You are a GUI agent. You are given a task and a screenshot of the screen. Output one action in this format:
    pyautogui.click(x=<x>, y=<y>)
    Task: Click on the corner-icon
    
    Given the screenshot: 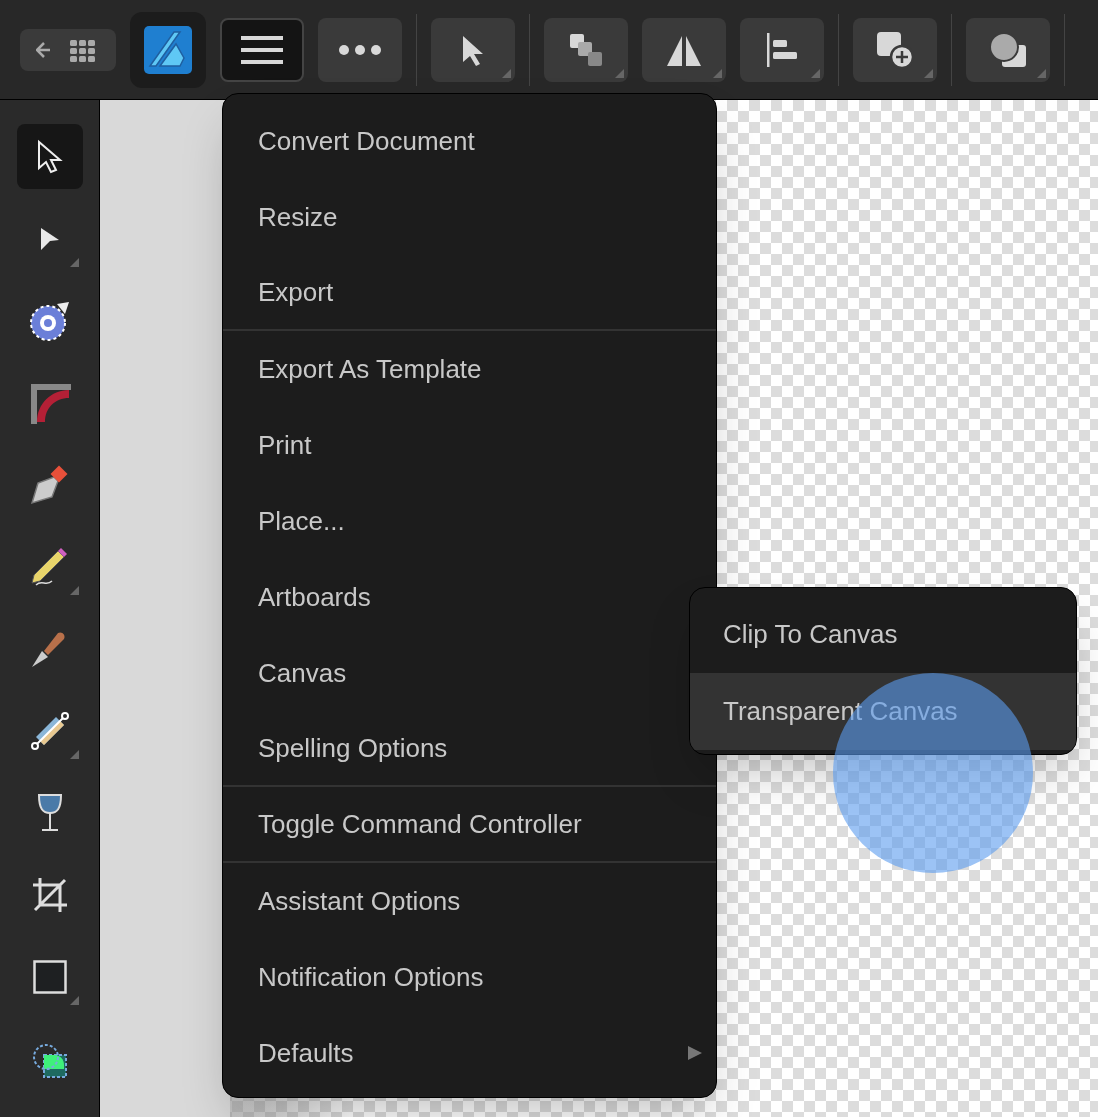 What is the action you would take?
    pyautogui.click(x=49, y=402)
    